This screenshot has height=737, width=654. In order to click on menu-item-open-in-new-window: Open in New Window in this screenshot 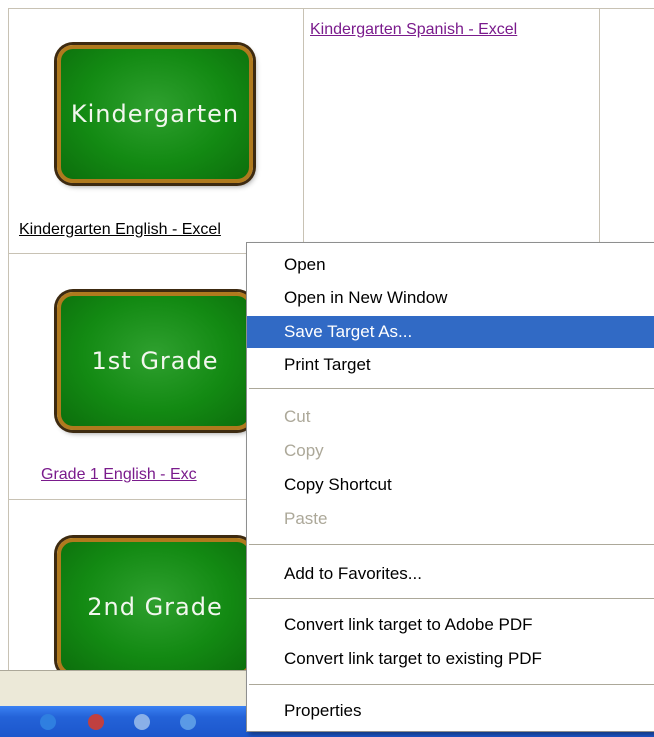, I will do `click(450, 298)`.